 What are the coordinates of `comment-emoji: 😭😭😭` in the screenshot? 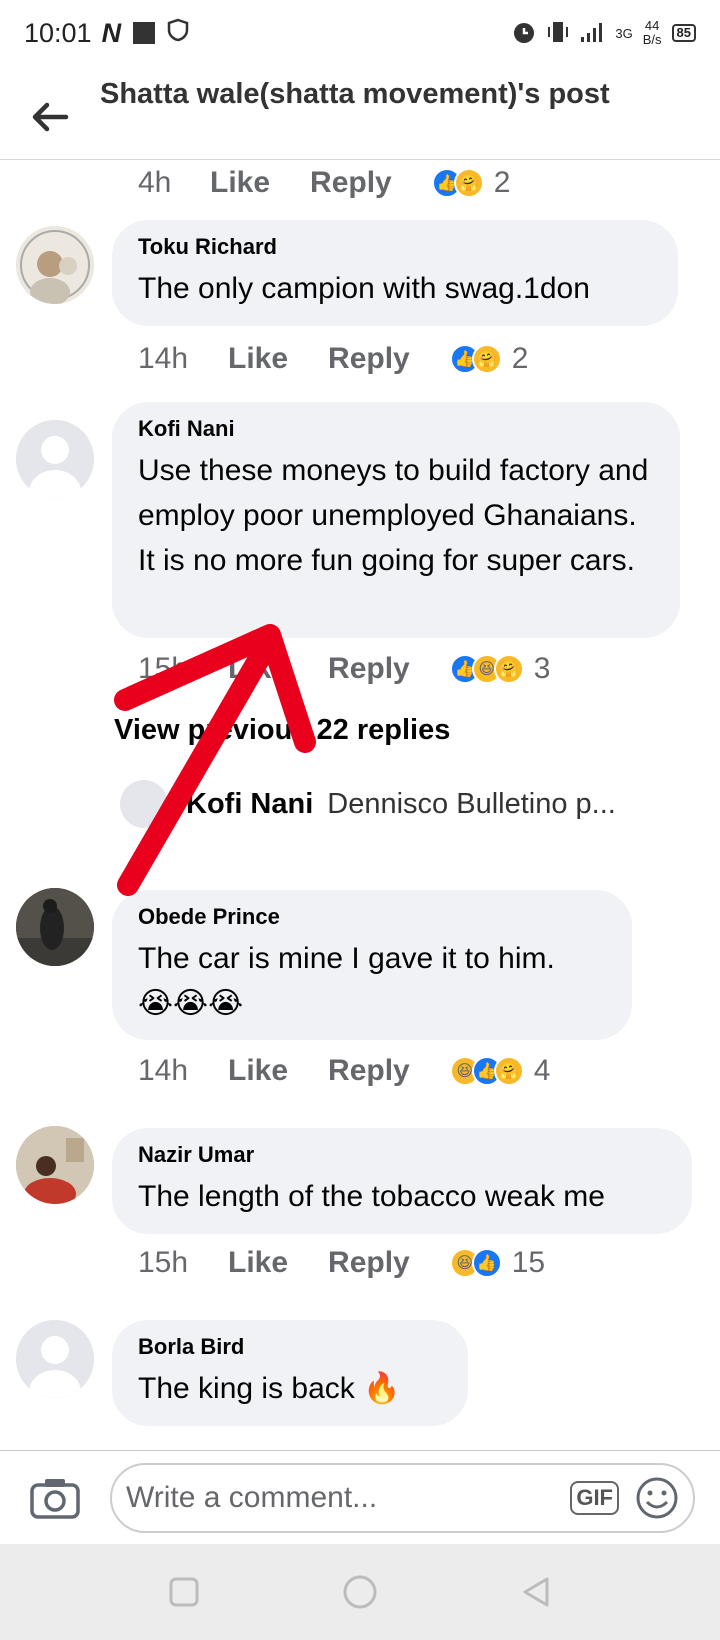 It's located at (191, 1003).